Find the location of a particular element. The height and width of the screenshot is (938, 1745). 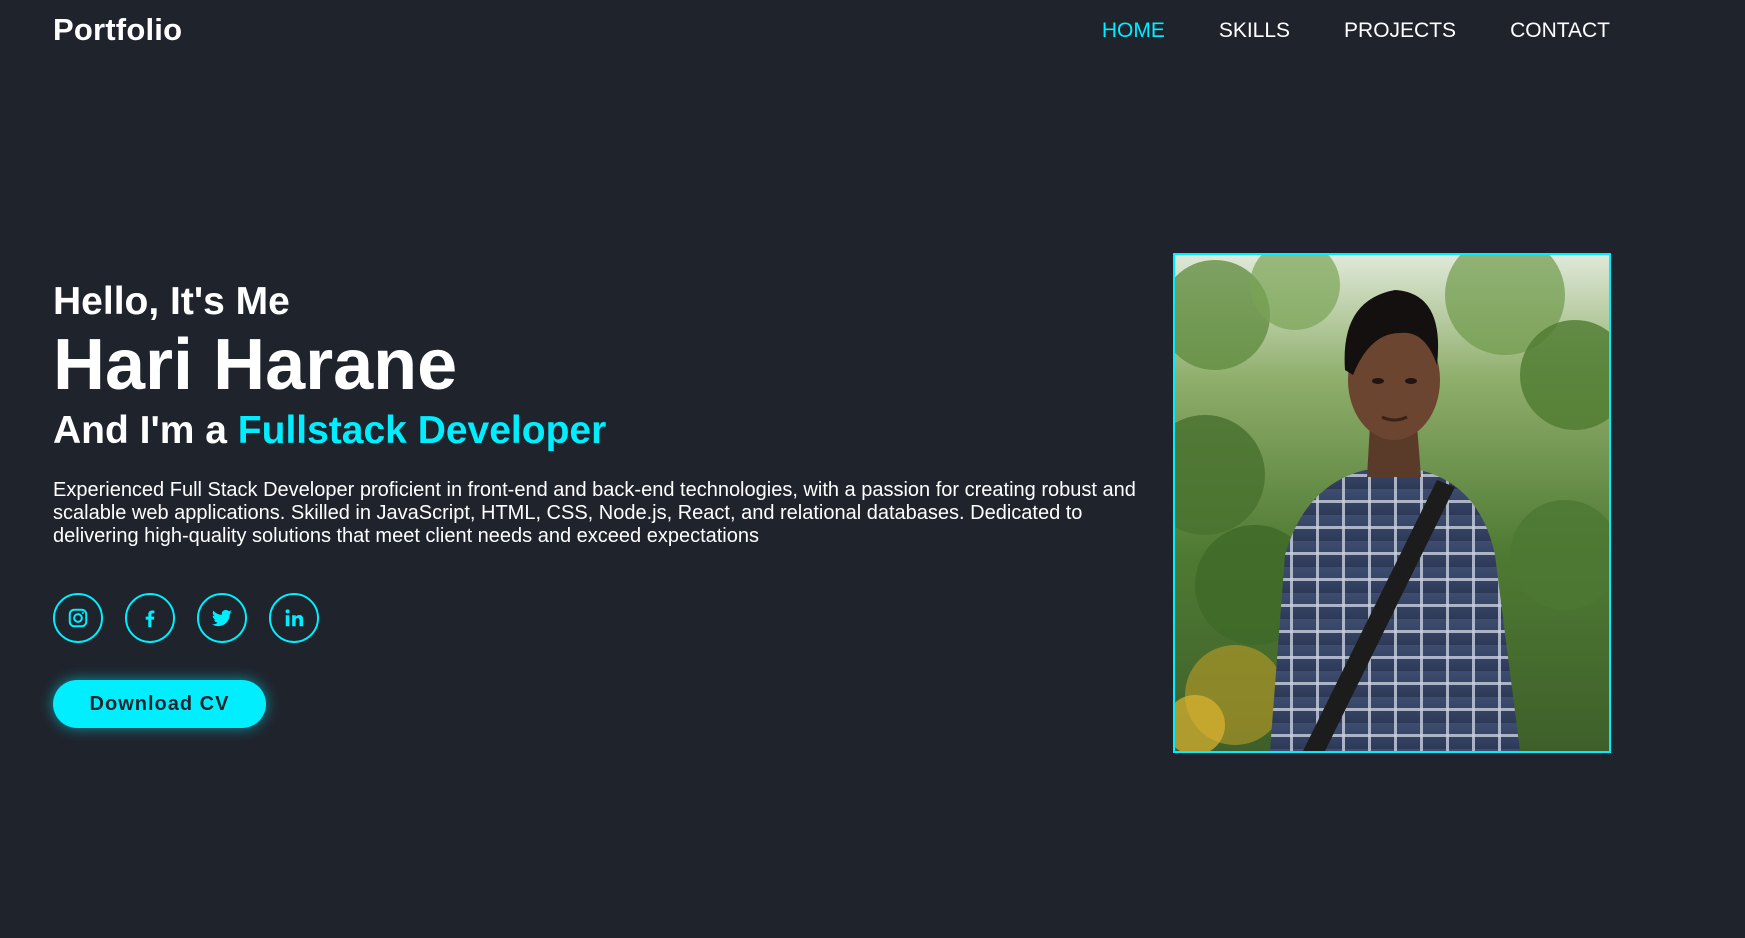

nav-home: HOME is located at coordinates (1133, 31).